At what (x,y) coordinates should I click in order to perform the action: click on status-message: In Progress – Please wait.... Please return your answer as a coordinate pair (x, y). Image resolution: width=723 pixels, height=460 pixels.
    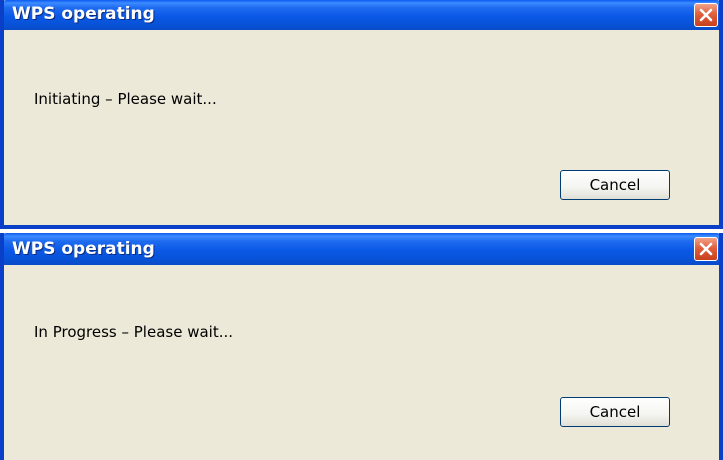
    Looking at the image, I should click on (134, 332).